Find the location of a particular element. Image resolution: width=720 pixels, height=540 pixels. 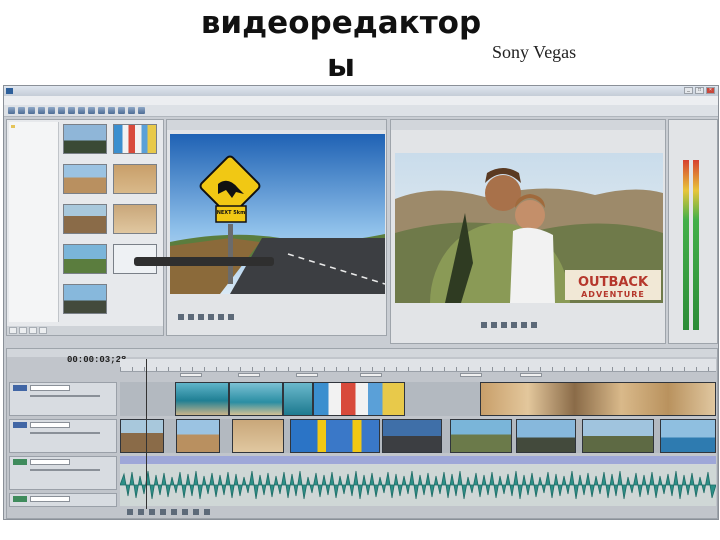

banner-title: OUTBACK is located at coordinates (613, 282).